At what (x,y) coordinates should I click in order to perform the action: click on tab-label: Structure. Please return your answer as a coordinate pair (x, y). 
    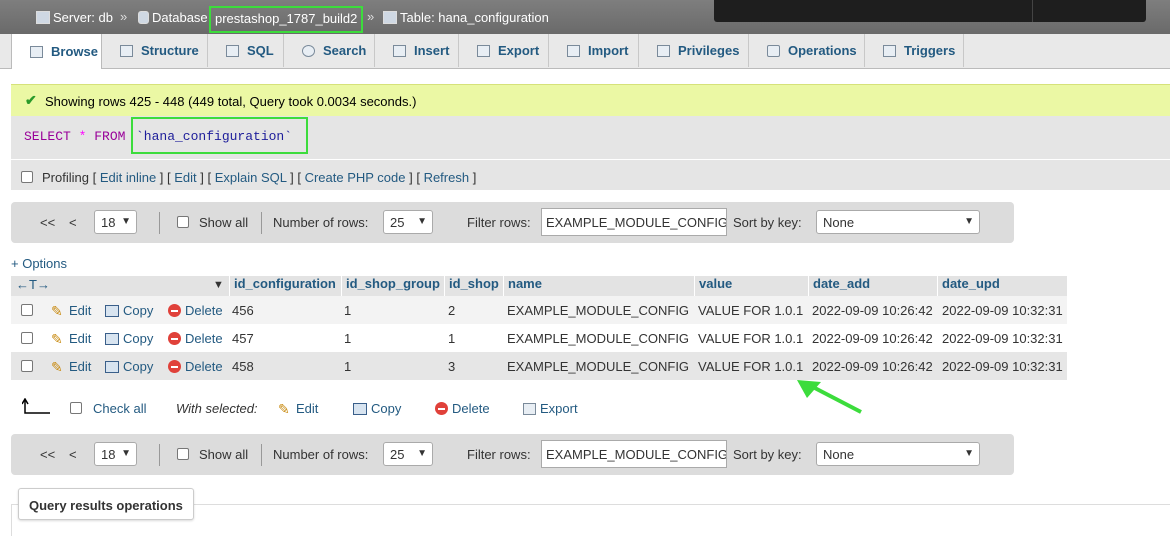
    Looking at the image, I should click on (170, 50).